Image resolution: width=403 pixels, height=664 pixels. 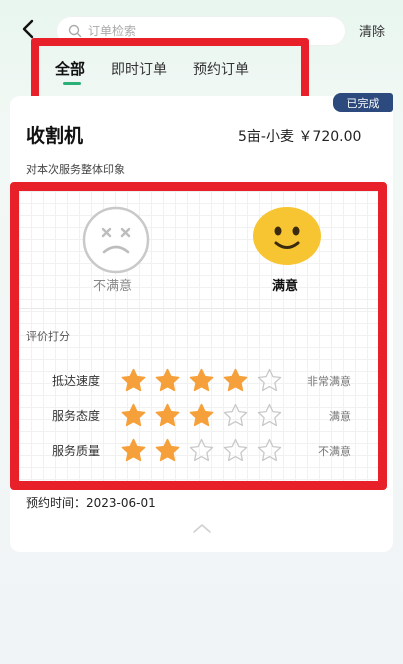 What do you see at coordinates (121, 503) in the screenshot?
I see `booking-time-value: 2023-06-01` at bounding box center [121, 503].